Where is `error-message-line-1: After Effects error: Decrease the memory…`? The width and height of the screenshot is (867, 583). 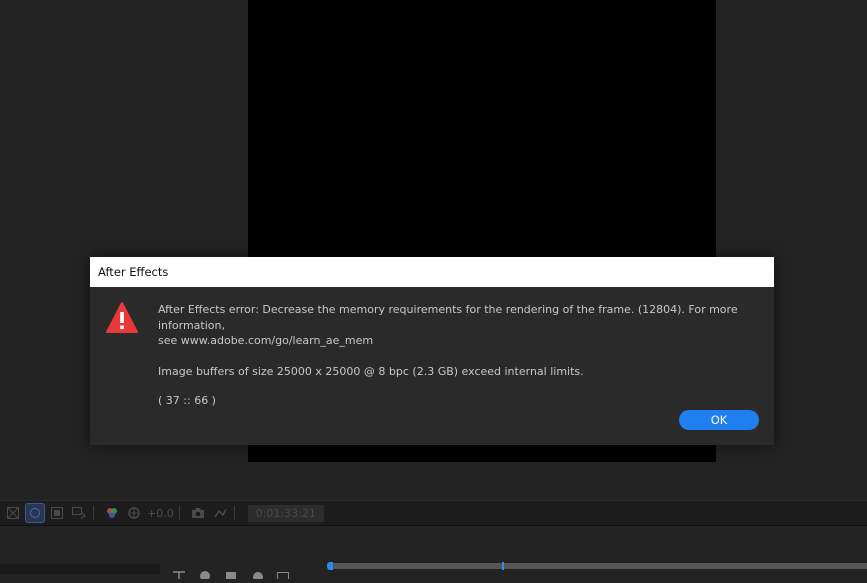
error-message-line-1: After Effects error: Decrease the memory… is located at coordinates (448, 317).